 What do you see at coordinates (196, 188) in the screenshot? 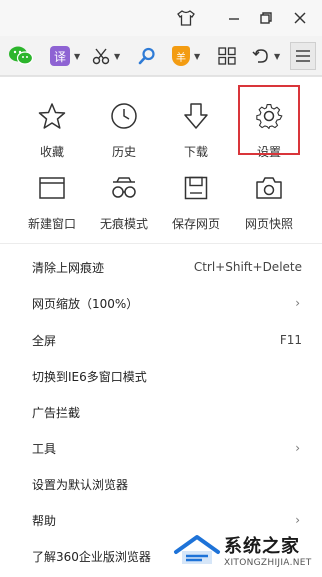
I see `save-icon` at bounding box center [196, 188].